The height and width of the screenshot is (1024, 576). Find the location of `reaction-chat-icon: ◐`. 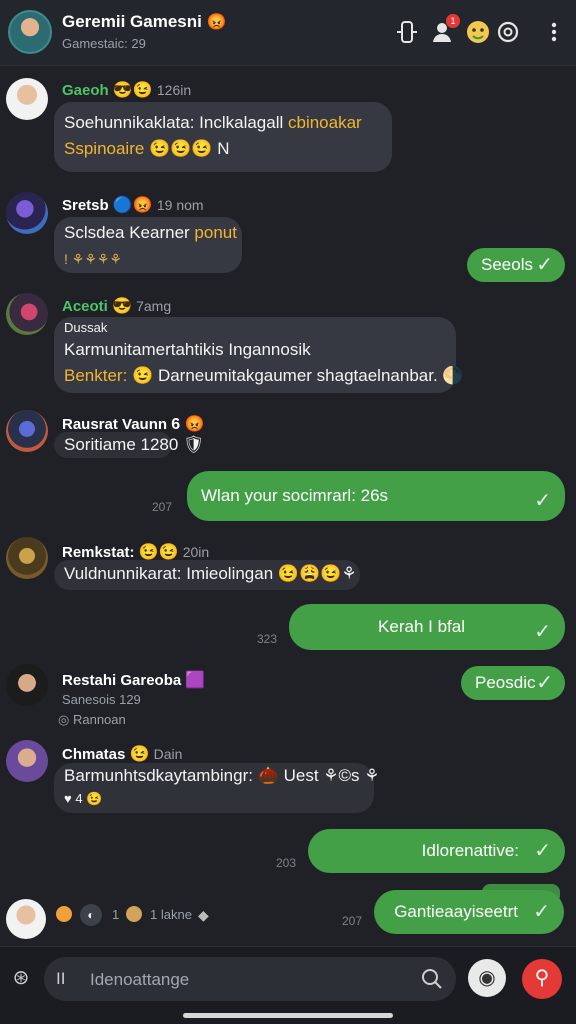

reaction-chat-icon: ◐ is located at coordinates (91, 915).